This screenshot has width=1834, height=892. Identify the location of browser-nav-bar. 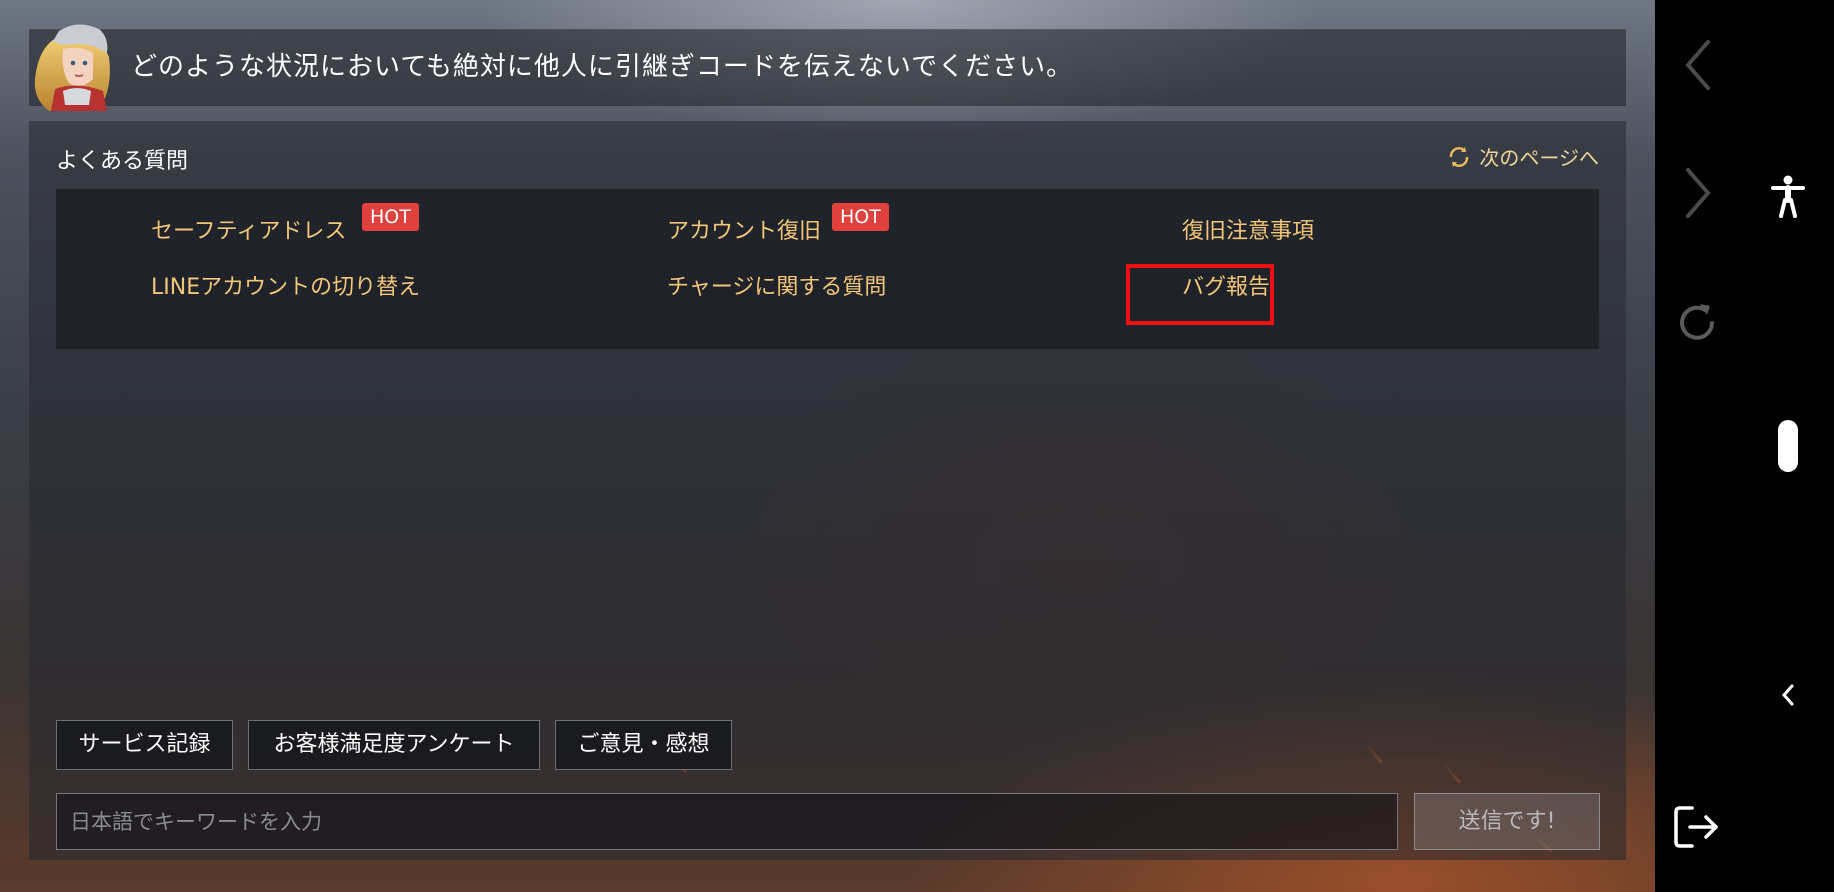
(1744, 446).